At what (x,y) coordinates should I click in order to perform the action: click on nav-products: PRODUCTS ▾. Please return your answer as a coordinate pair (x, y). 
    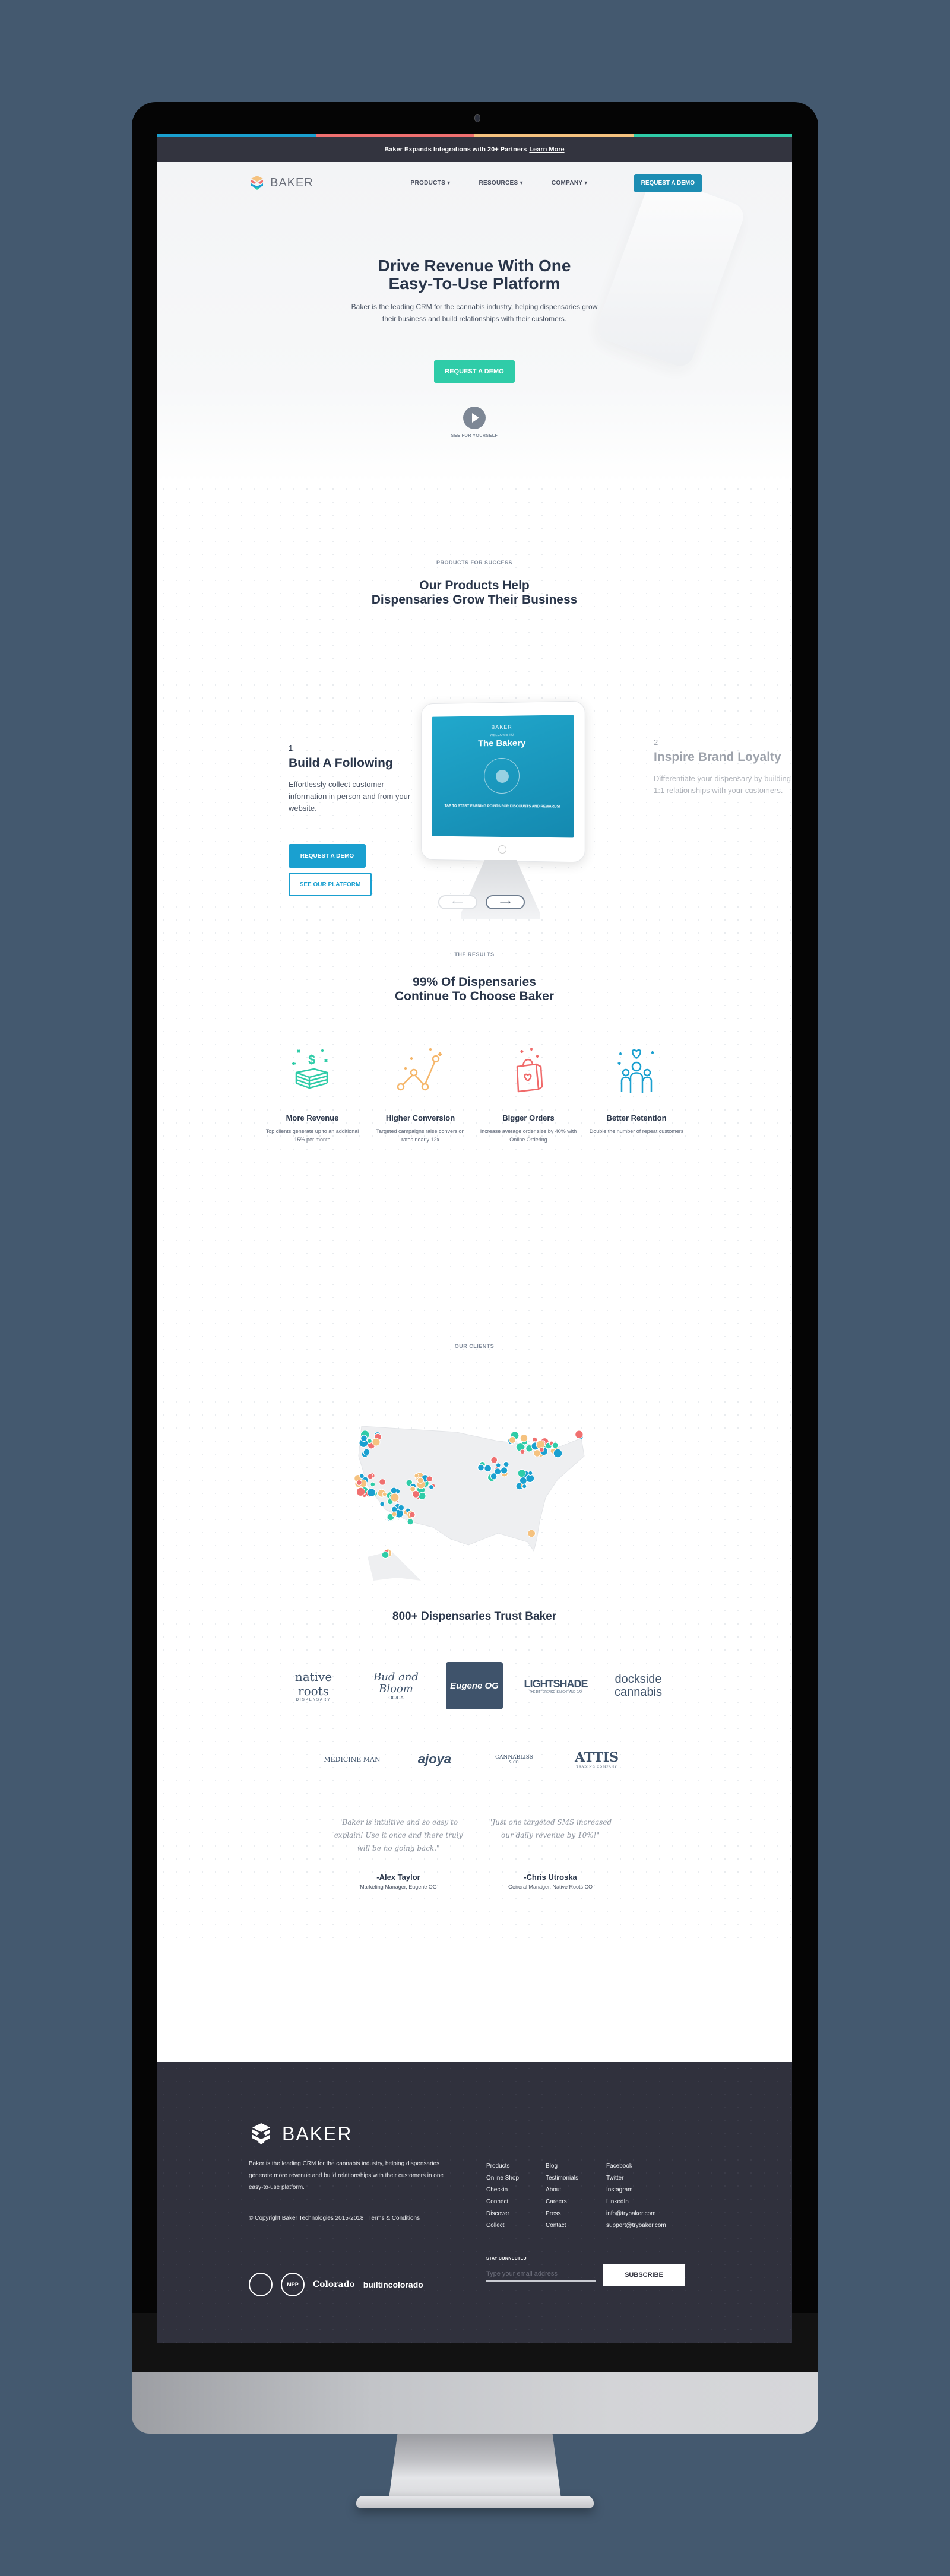
    Looking at the image, I should click on (431, 183).